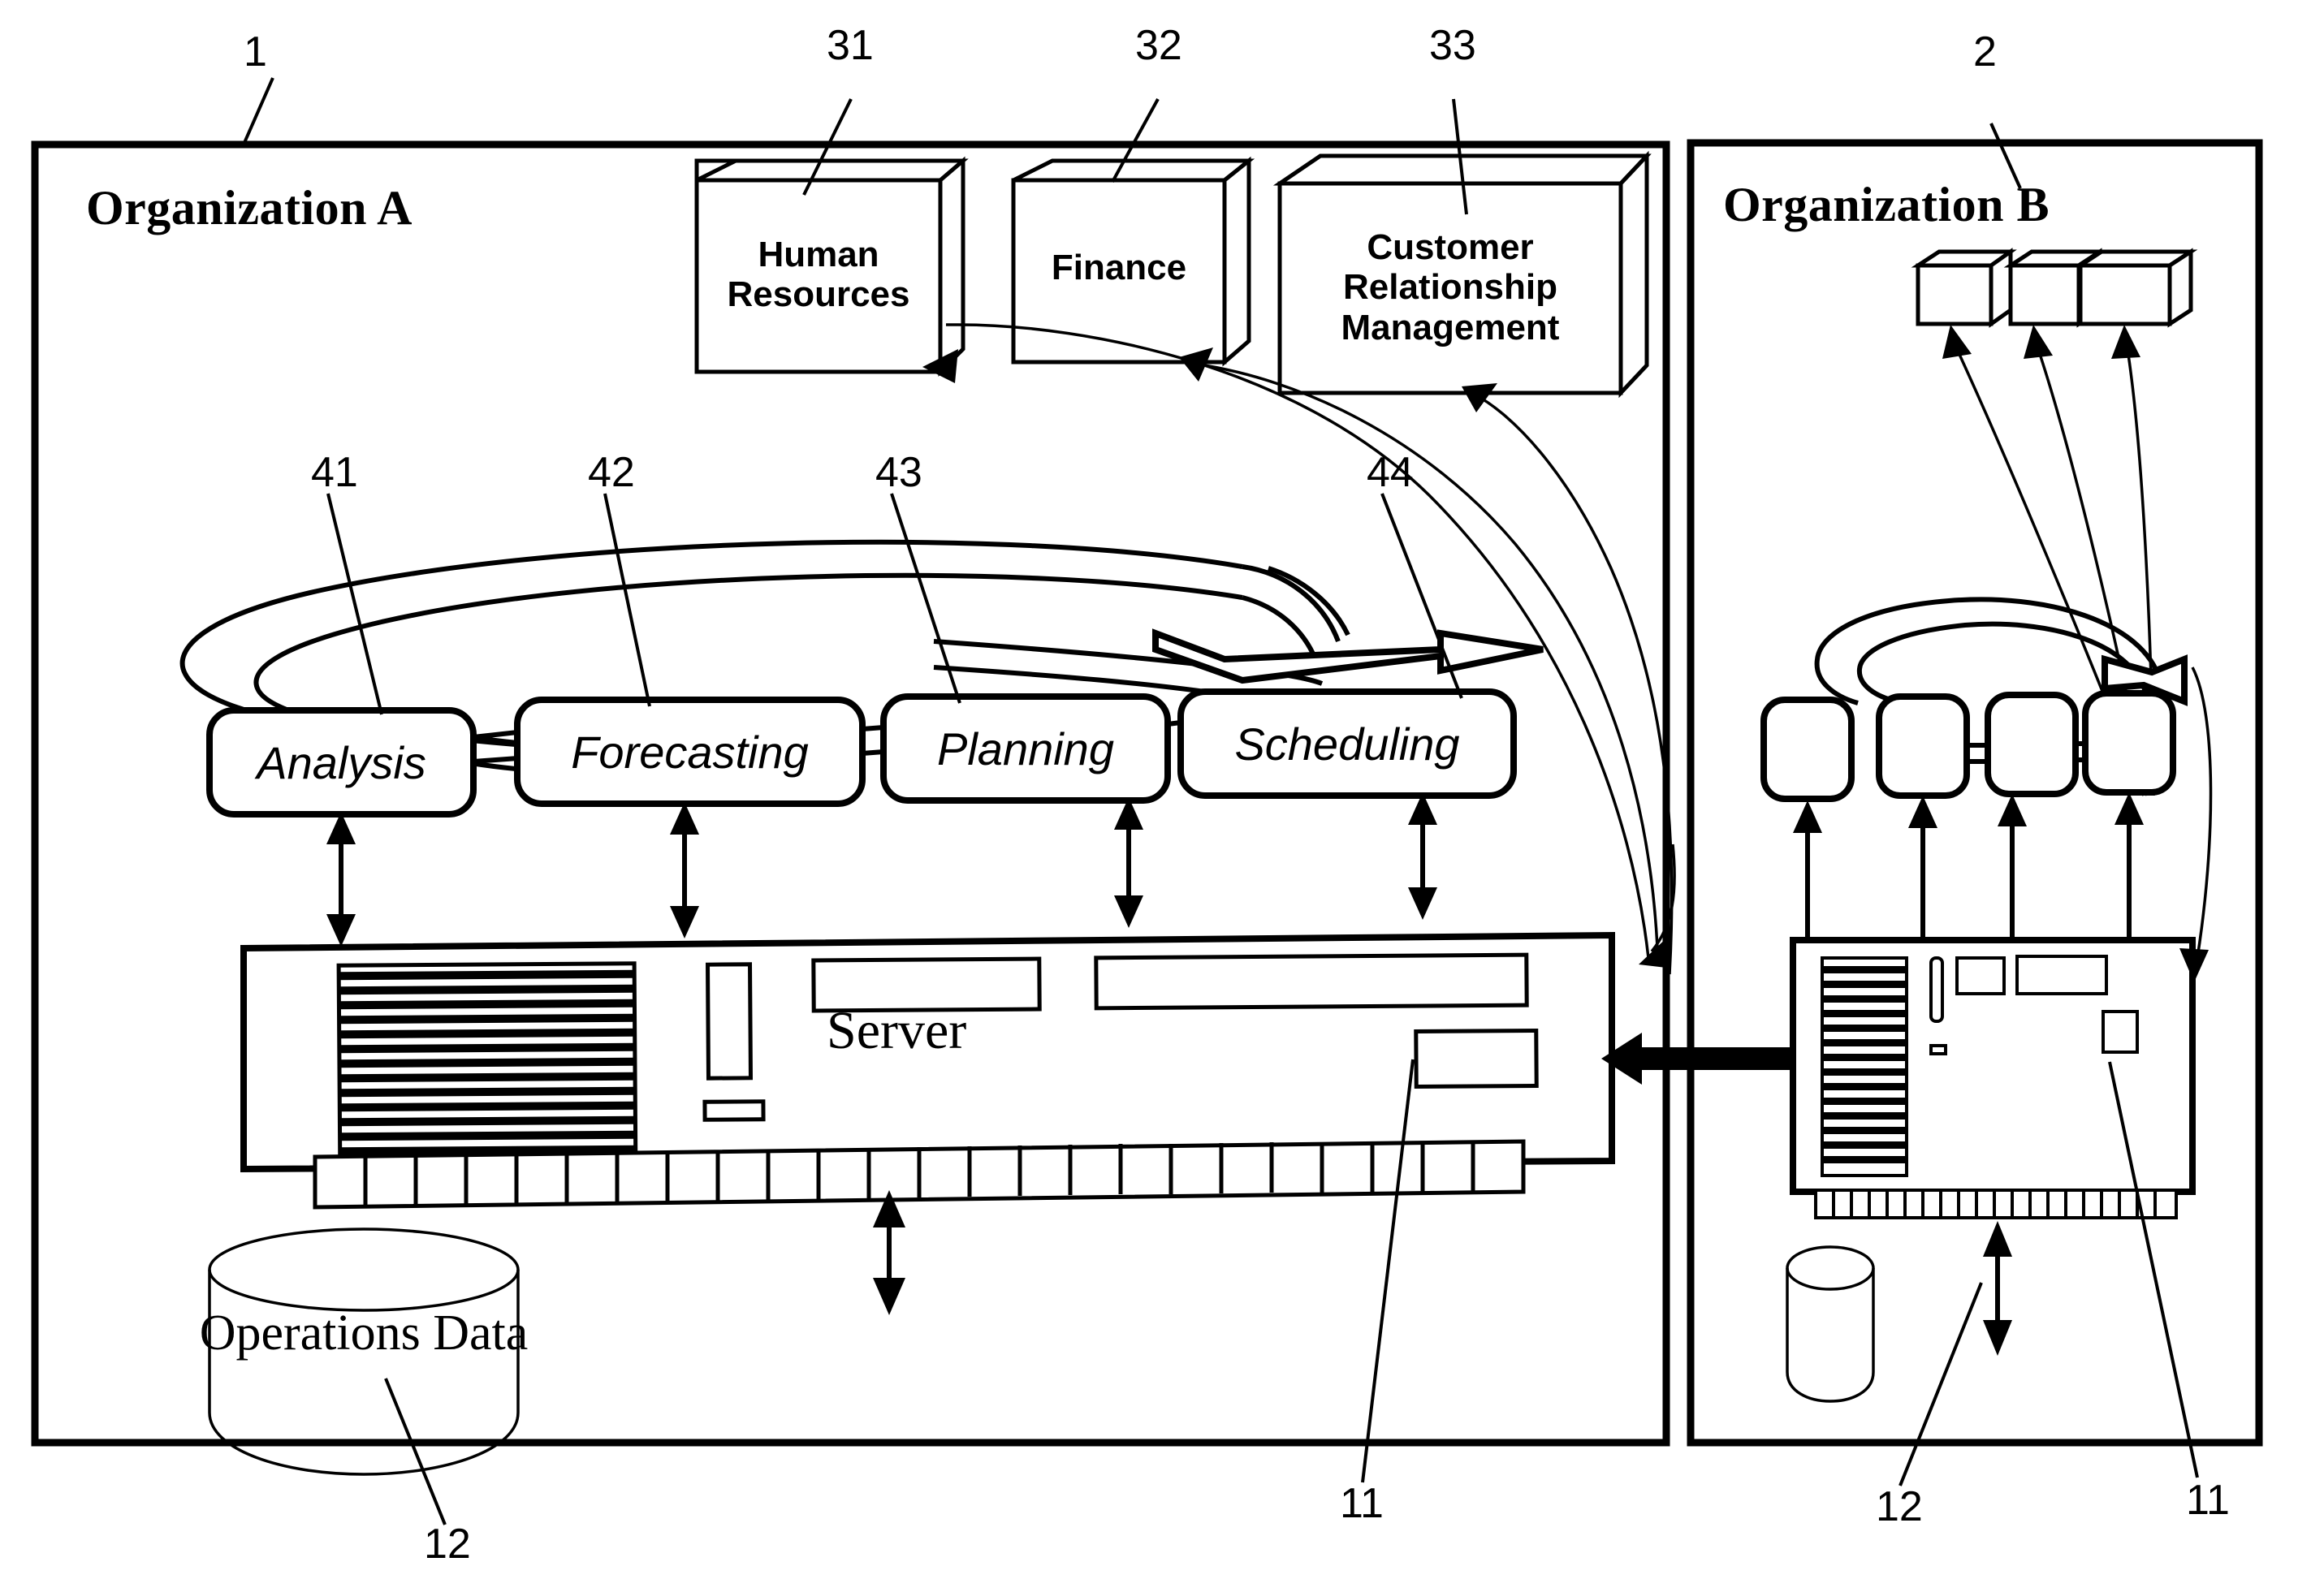  What do you see at coordinates (1937, 990) in the screenshot?
I see `org-b-server-slot` at bounding box center [1937, 990].